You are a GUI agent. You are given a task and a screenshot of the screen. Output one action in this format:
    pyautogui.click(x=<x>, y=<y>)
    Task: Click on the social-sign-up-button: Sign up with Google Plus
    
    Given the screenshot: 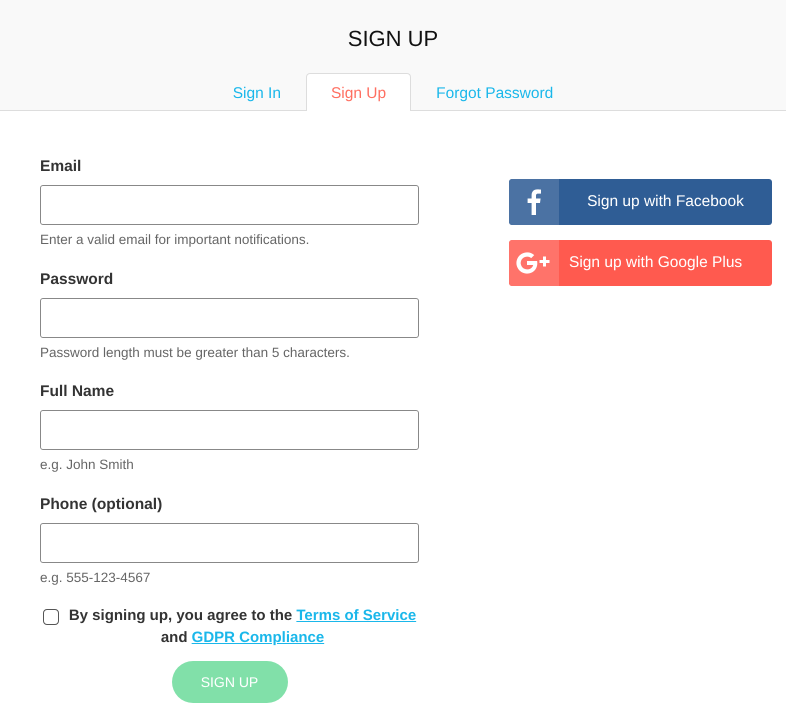 What is the action you would take?
    pyautogui.click(x=640, y=263)
    